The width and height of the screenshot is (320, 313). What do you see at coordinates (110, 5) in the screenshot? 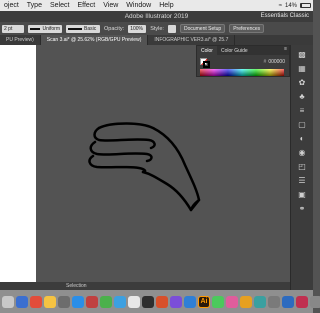
I see `menu-view: View` at bounding box center [110, 5].